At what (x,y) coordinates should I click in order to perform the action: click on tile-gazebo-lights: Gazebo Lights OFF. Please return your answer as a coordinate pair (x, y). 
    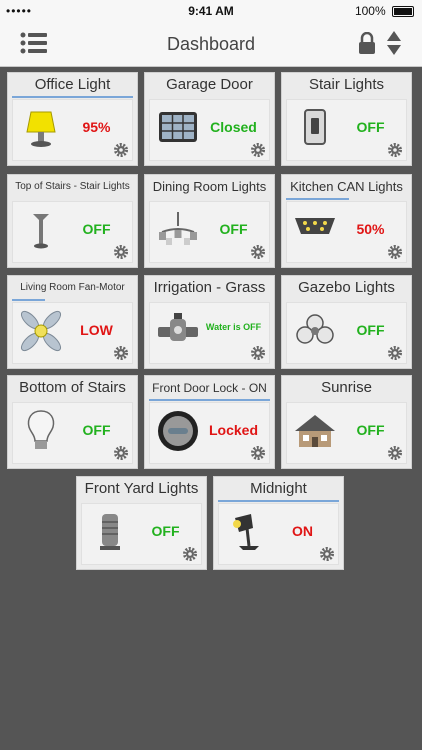
    Looking at the image, I should click on (346, 322).